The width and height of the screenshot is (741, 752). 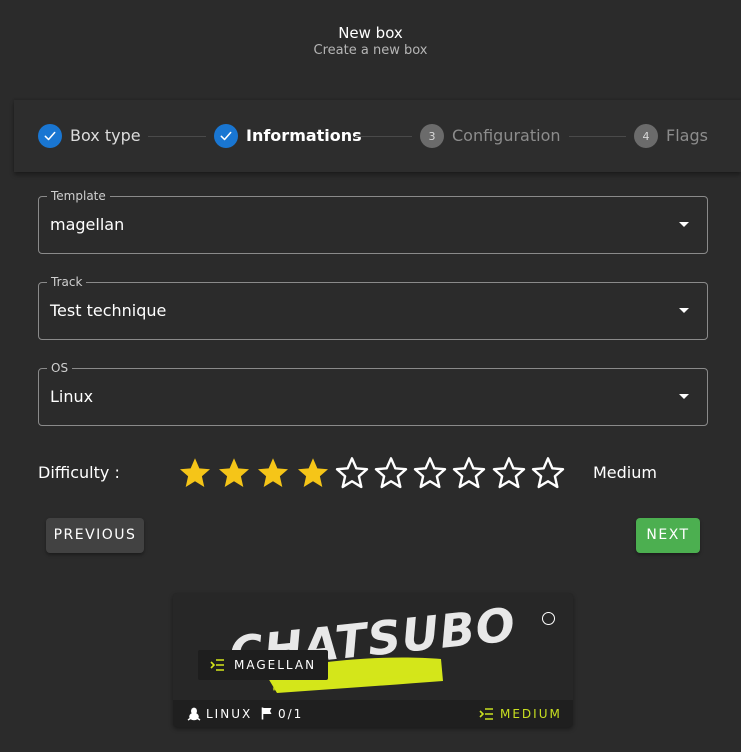 What do you see at coordinates (432, 136) in the screenshot?
I see `step-number: 3` at bounding box center [432, 136].